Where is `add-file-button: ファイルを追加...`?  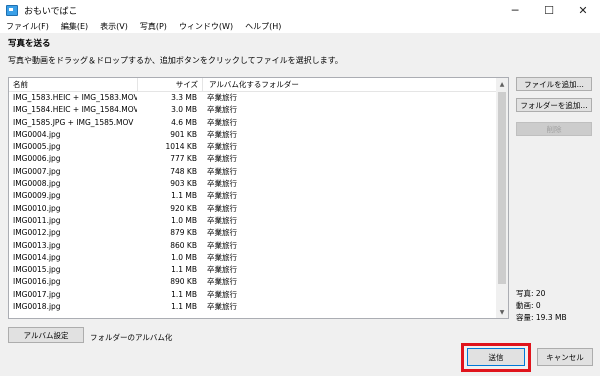 add-file-button: ファイルを追加... is located at coordinates (554, 84).